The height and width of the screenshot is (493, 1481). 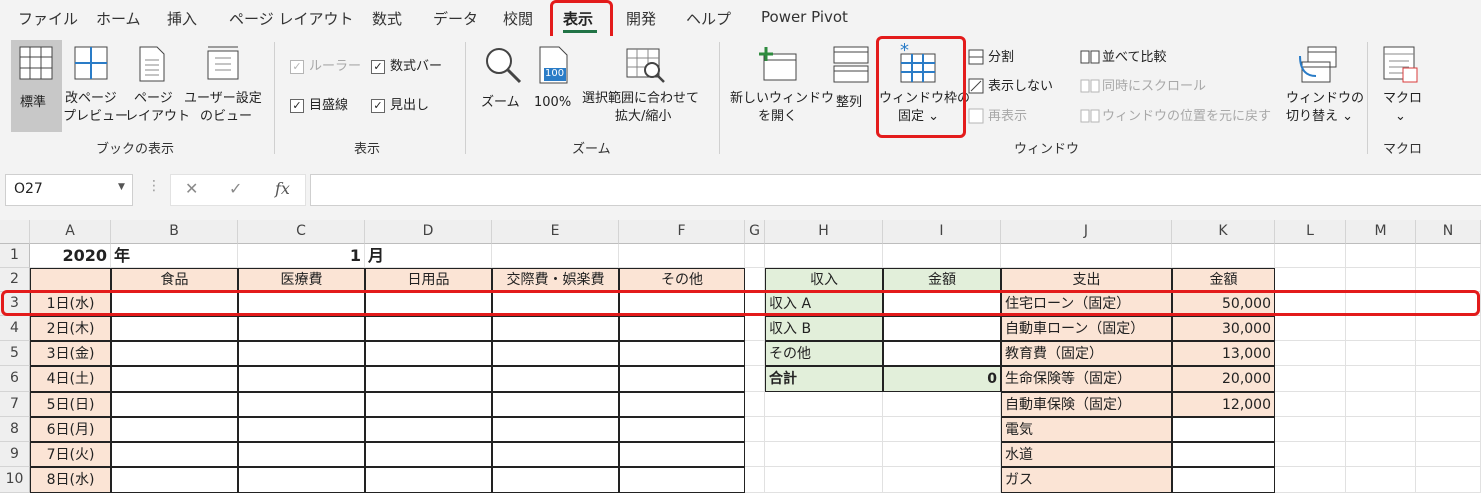 I want to click on tab-review: 校閲, so click(x=518, y=18).